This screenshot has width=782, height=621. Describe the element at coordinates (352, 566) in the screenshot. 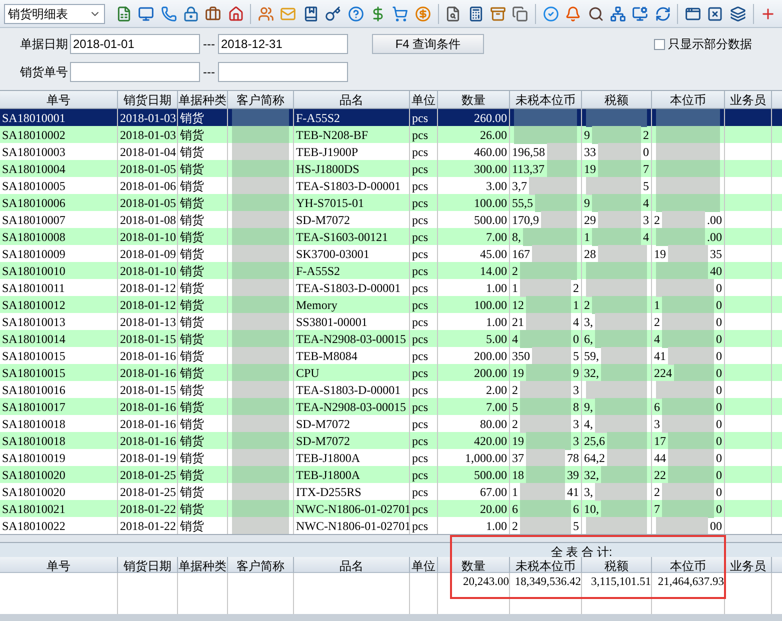

I see `column-header: 品名` at that location.